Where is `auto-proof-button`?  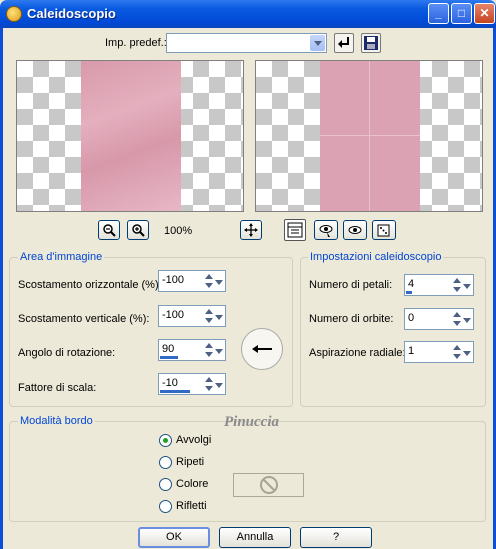
auto-proof-button is located at coordinates (355, 230).